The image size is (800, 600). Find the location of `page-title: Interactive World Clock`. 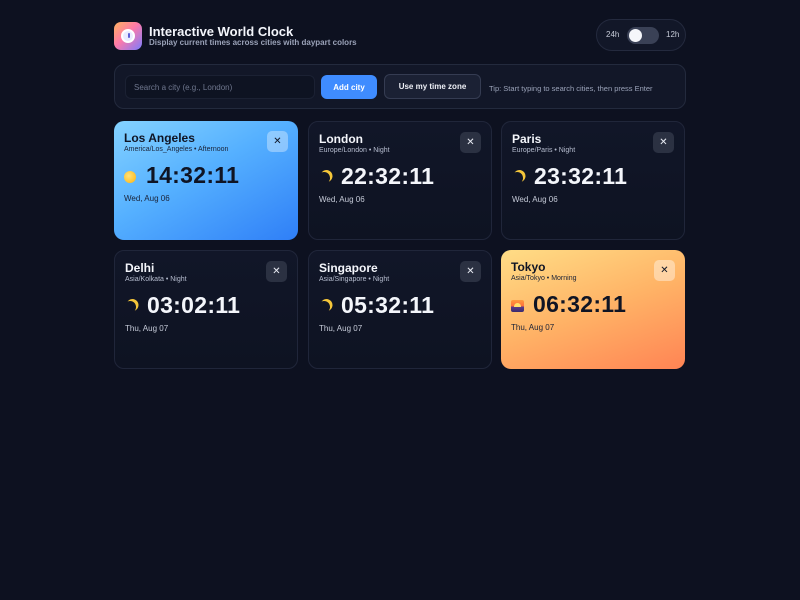

page-title: Interactive World Clock is located at coordinates (221, 31).